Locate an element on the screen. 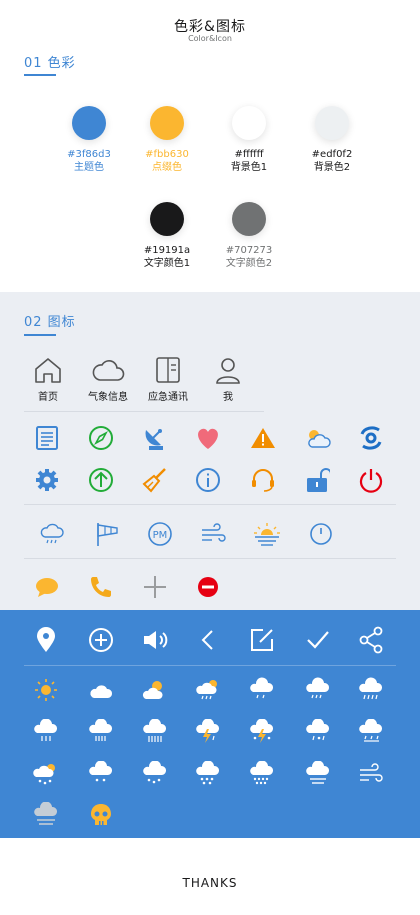 This screenshot has height=915, width=420. compass-icon is located at coordinates (101, 438).